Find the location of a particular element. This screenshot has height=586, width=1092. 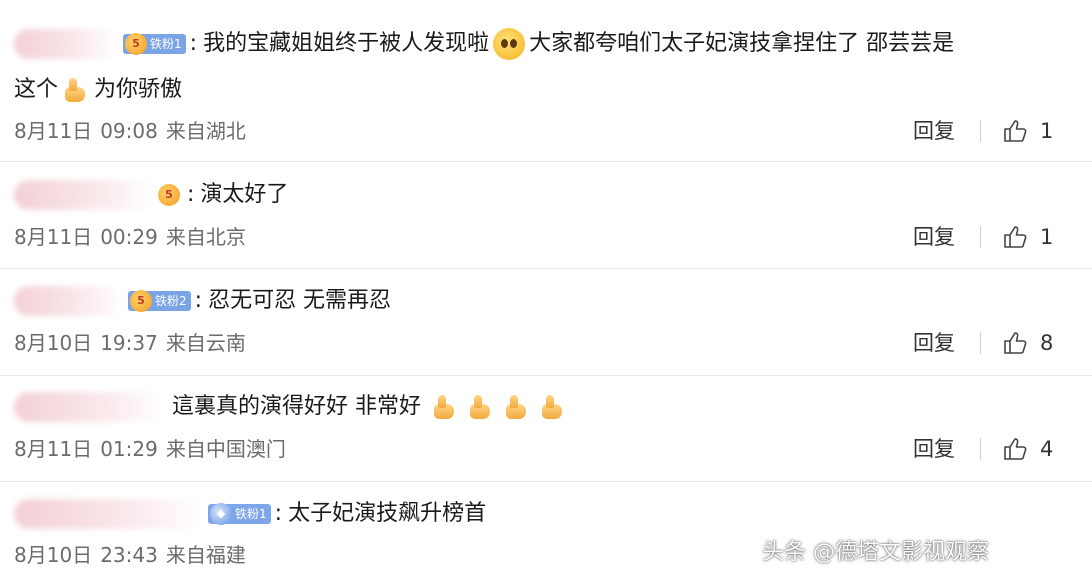

fan-badge: 5 铁粉1 is located at coordinates (154, 44).